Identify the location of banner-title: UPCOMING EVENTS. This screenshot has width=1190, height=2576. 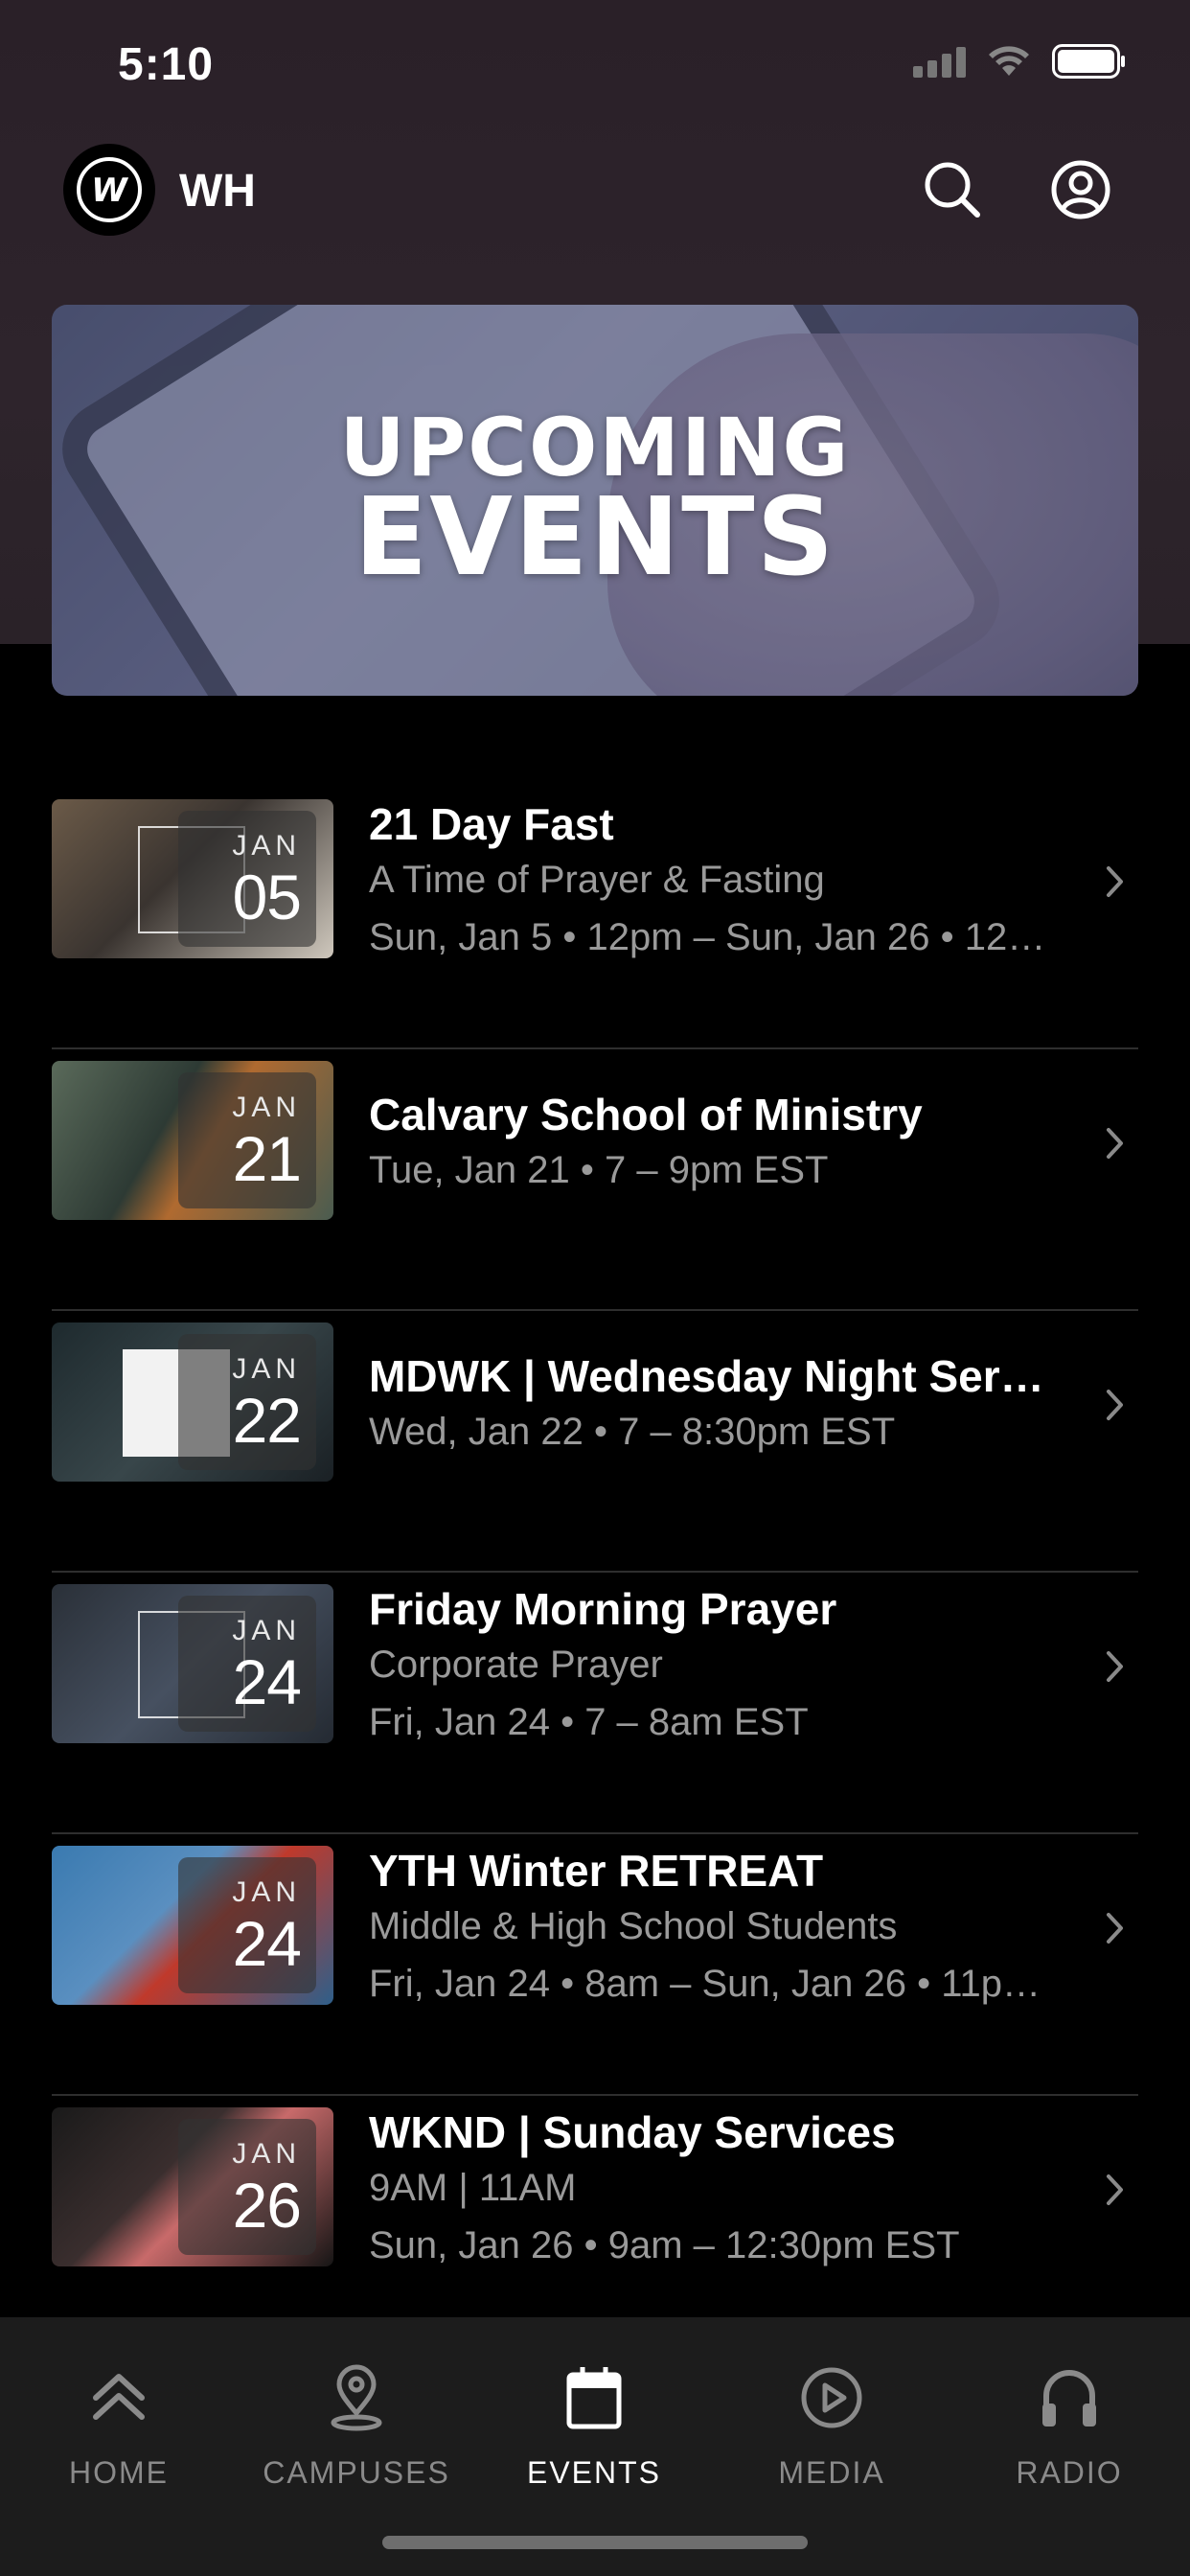
(595, 504).